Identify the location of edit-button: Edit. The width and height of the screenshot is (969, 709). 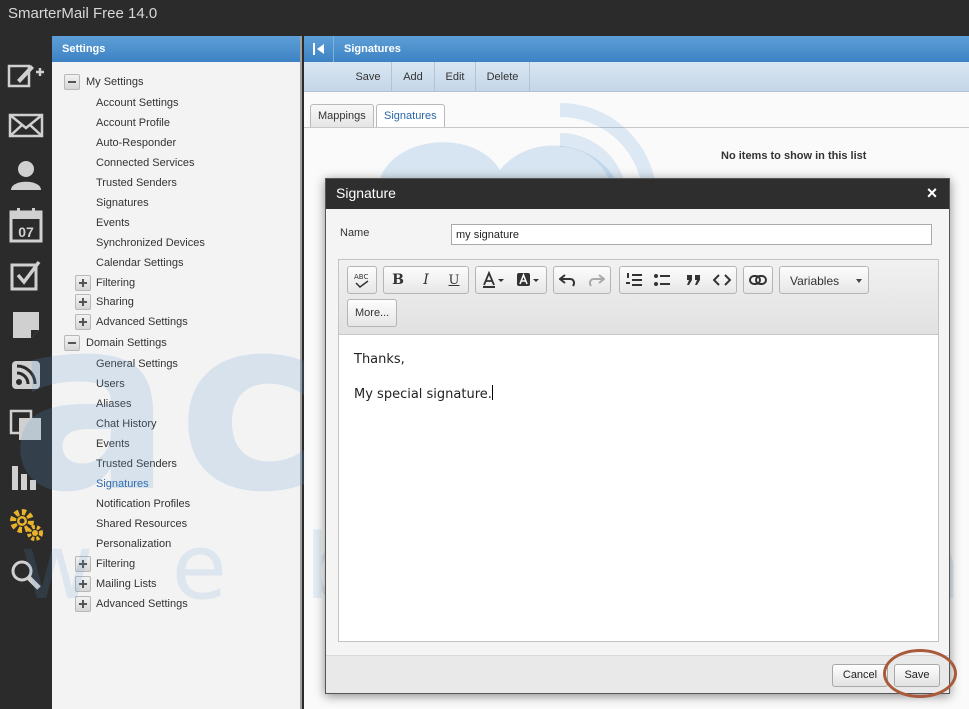
(455, 77).